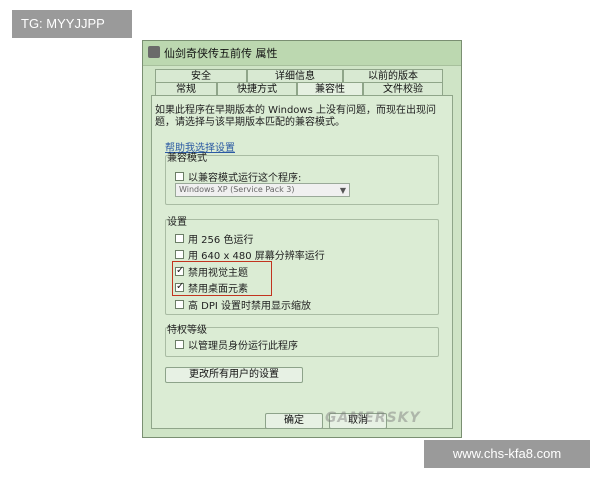 The height and width of the screenshot is (480, 600). Describe the element at coordinates (330, 89) in the screenshot. I see `tab-compatibility: 兼容性` at that location.